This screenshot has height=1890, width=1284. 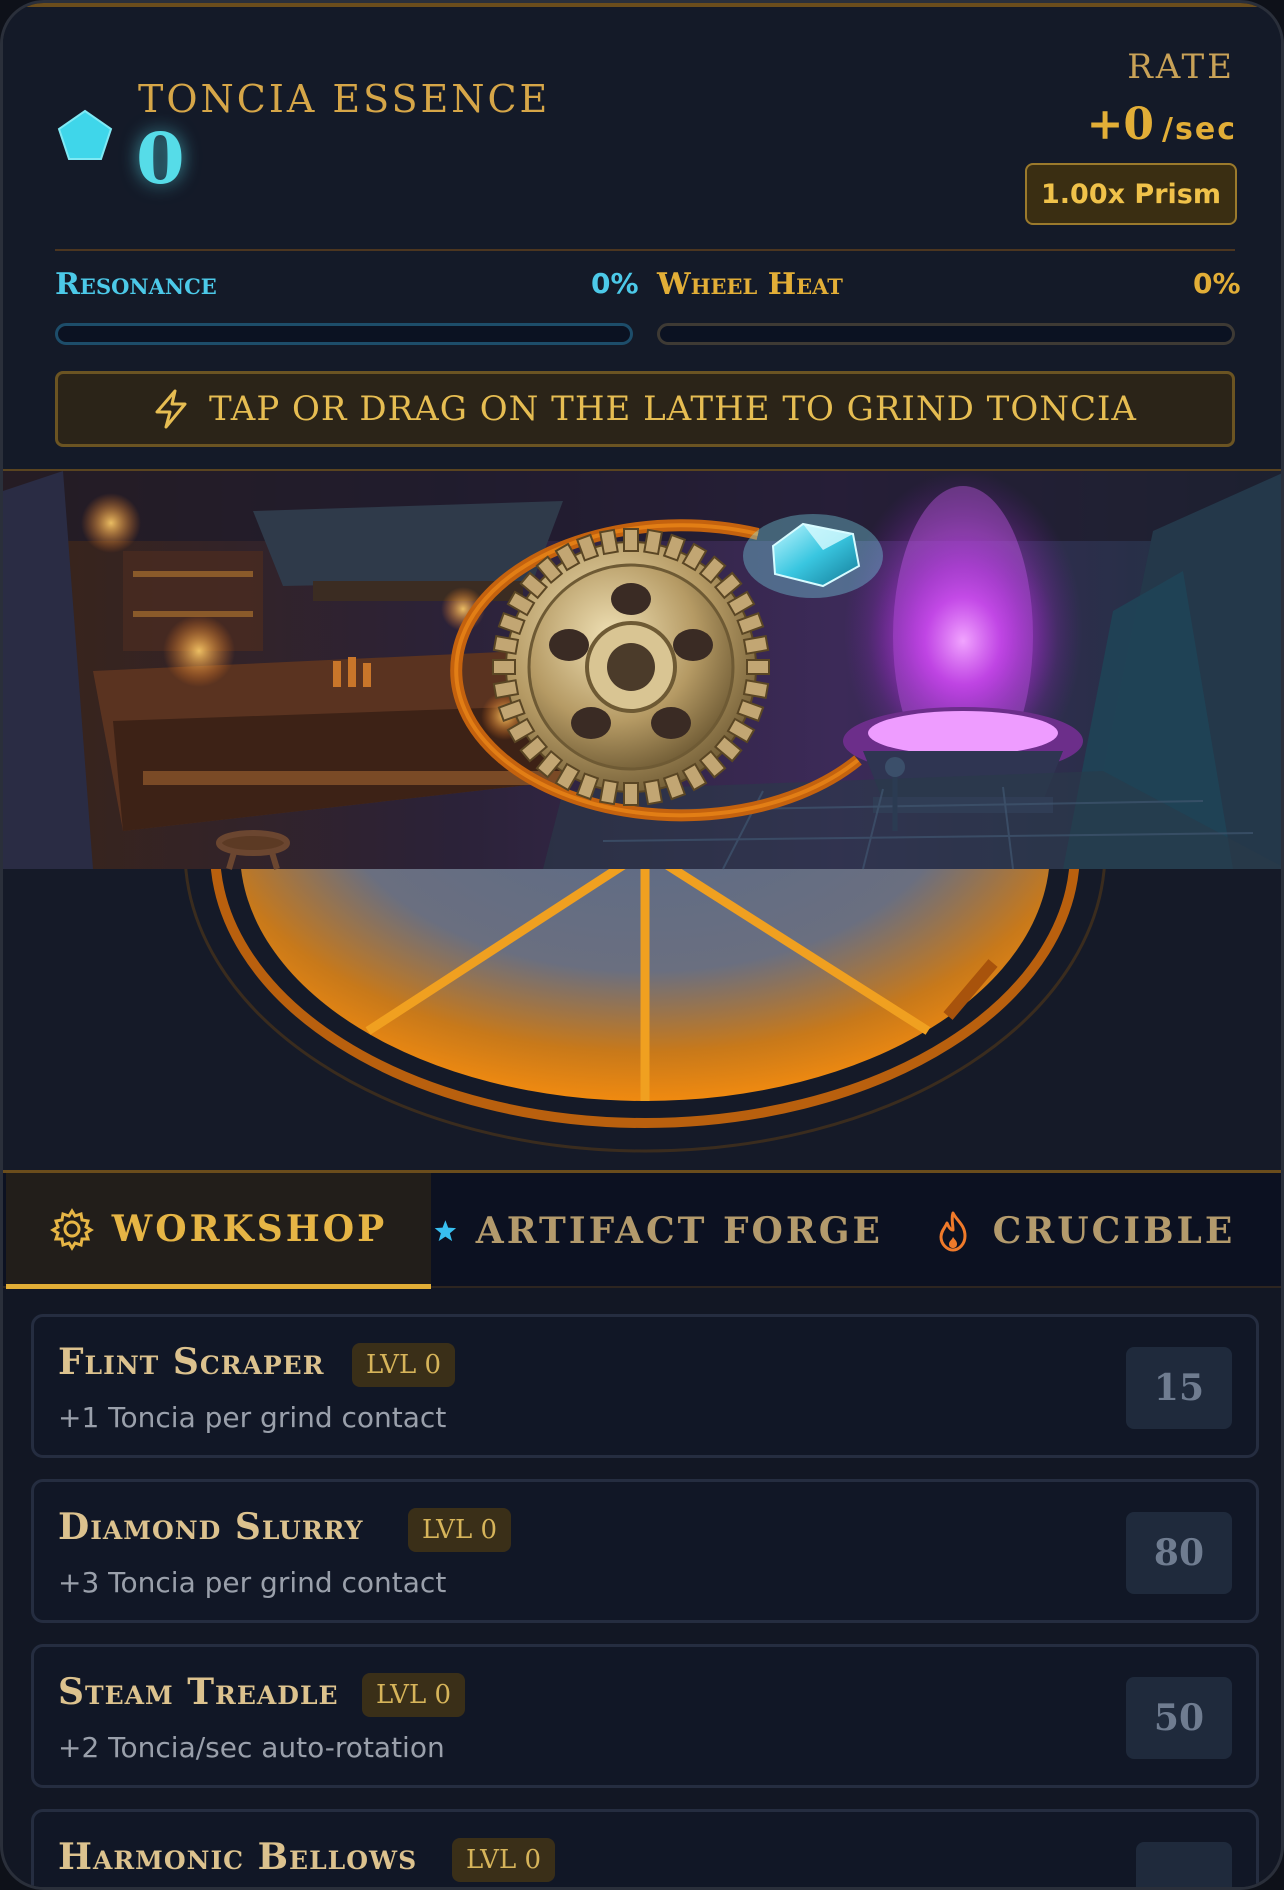 What do you see at coordinates (1178, 1388) in the screenshot?
I see `buy-button: 15` at bounding box center [1178, 1388].